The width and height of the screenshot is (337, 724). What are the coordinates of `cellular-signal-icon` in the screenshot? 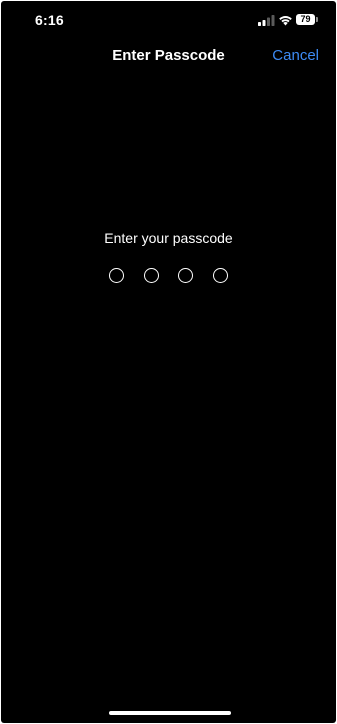 It's located at (266, 20).